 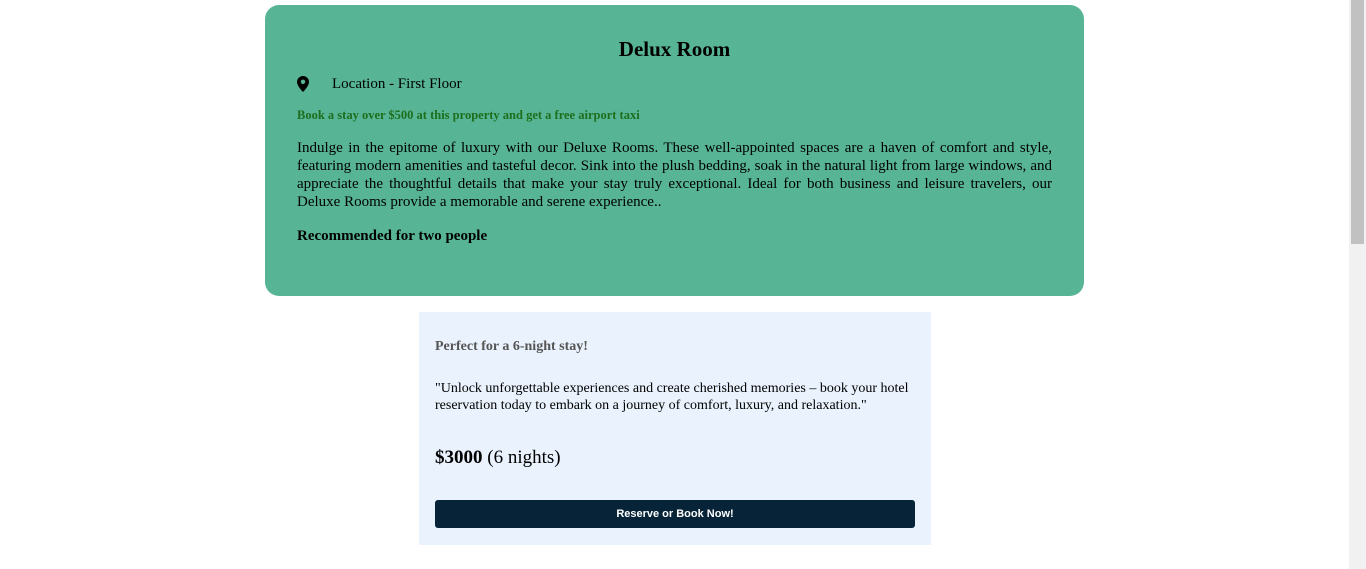 What do you see at coordinates (459, 457) in the screenshot?
I see `price-amount: $3000` at bounding box center [459, 457].